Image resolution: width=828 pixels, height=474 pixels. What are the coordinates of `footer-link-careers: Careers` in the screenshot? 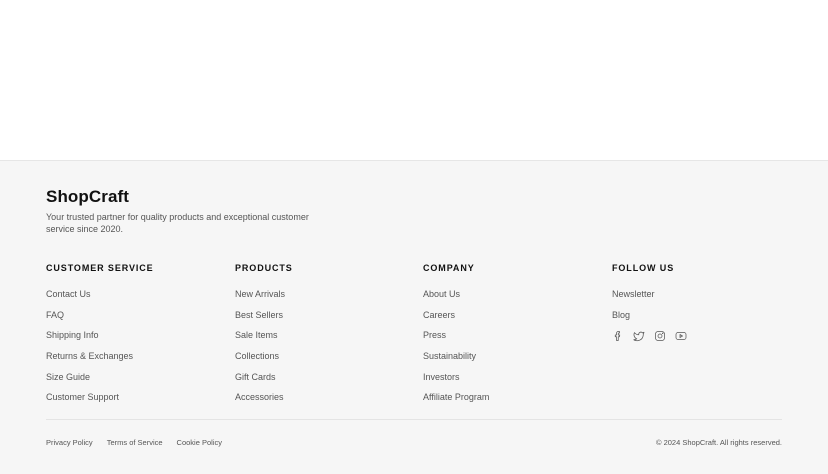 It's located at (456, 315).